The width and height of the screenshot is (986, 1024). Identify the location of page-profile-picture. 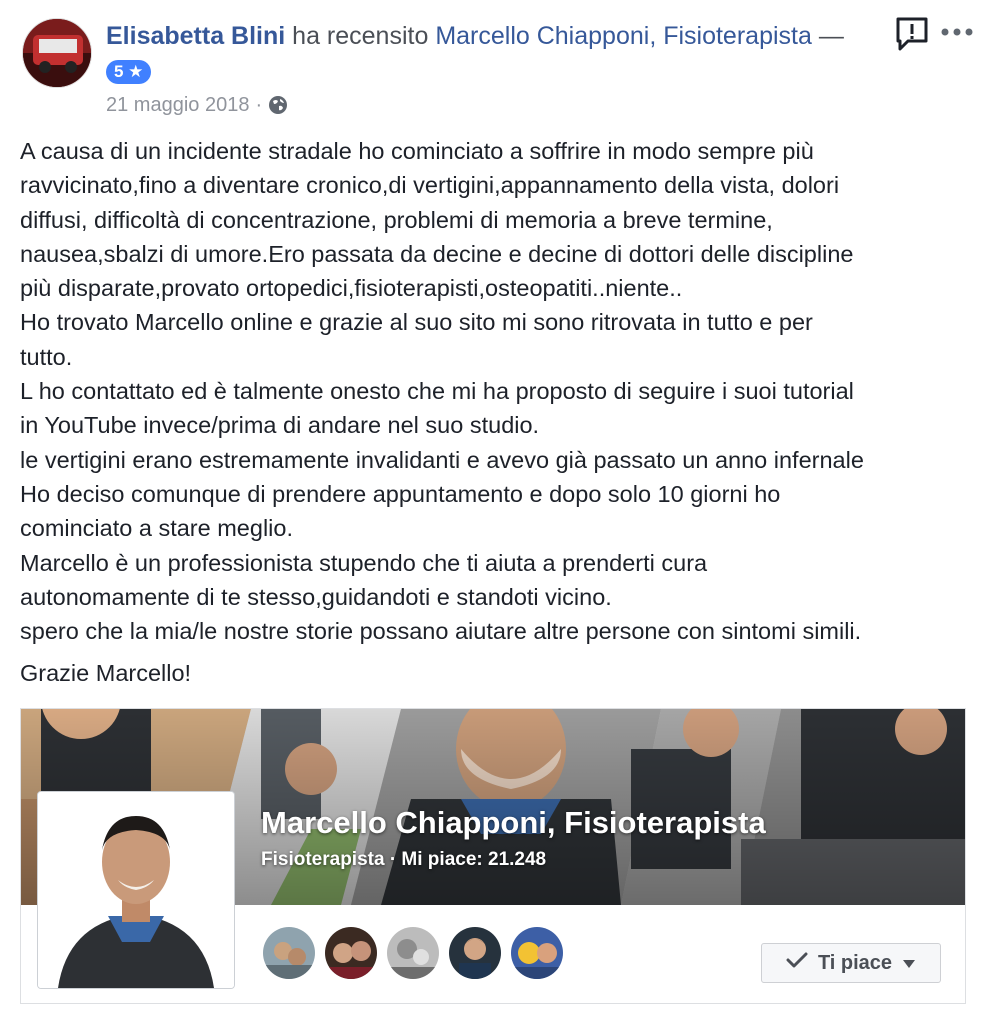
(136, 890).